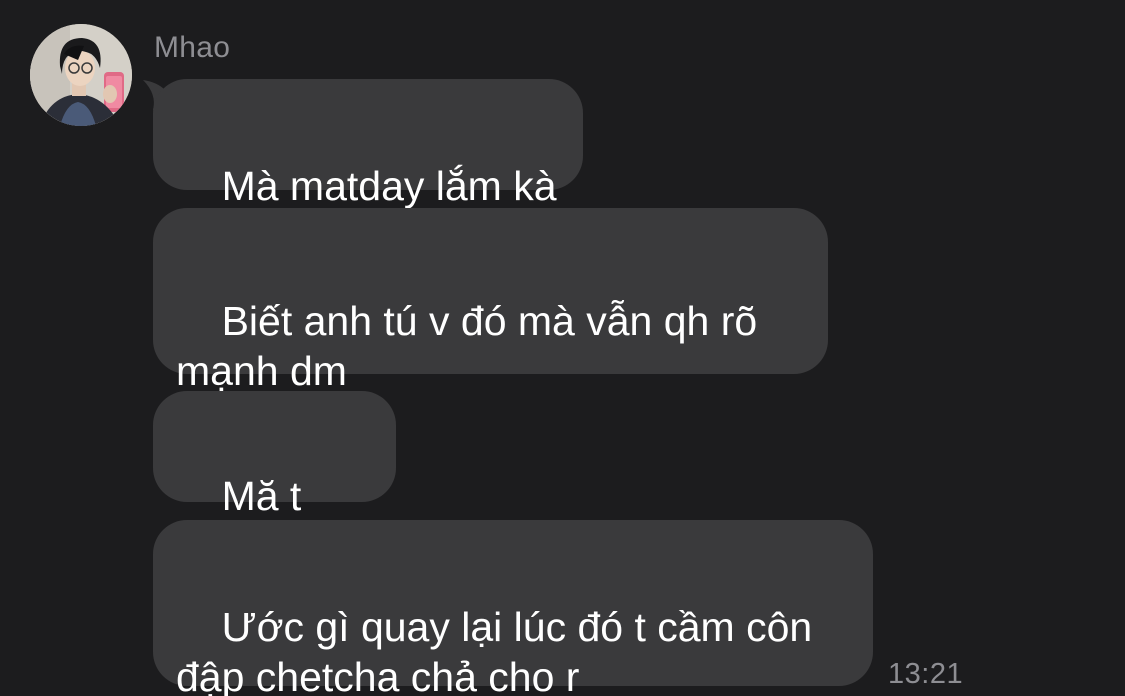  What do you see at coordinates (192, 47) in the screenshot?
I see `sender-name: Mhao` at bounding box center [192, 47].